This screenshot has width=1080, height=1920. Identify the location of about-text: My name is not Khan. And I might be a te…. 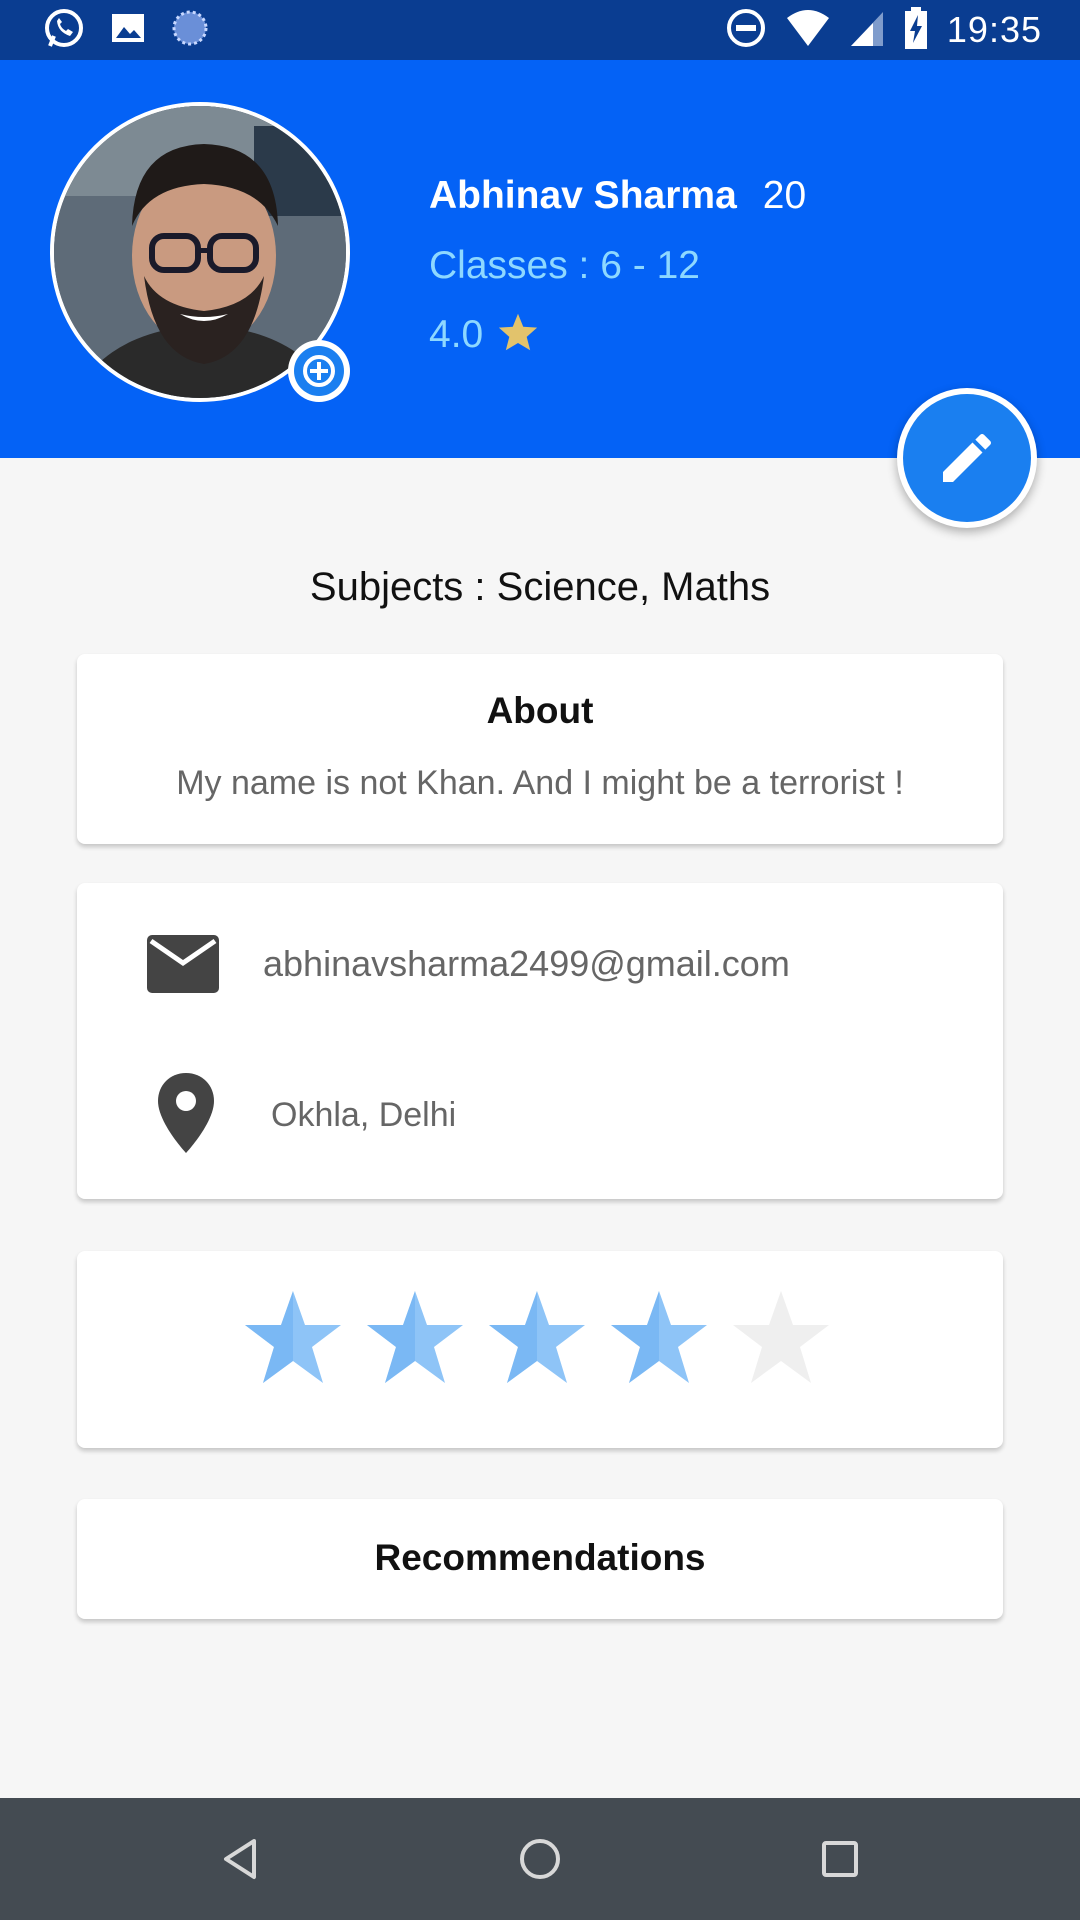
(540, 783).